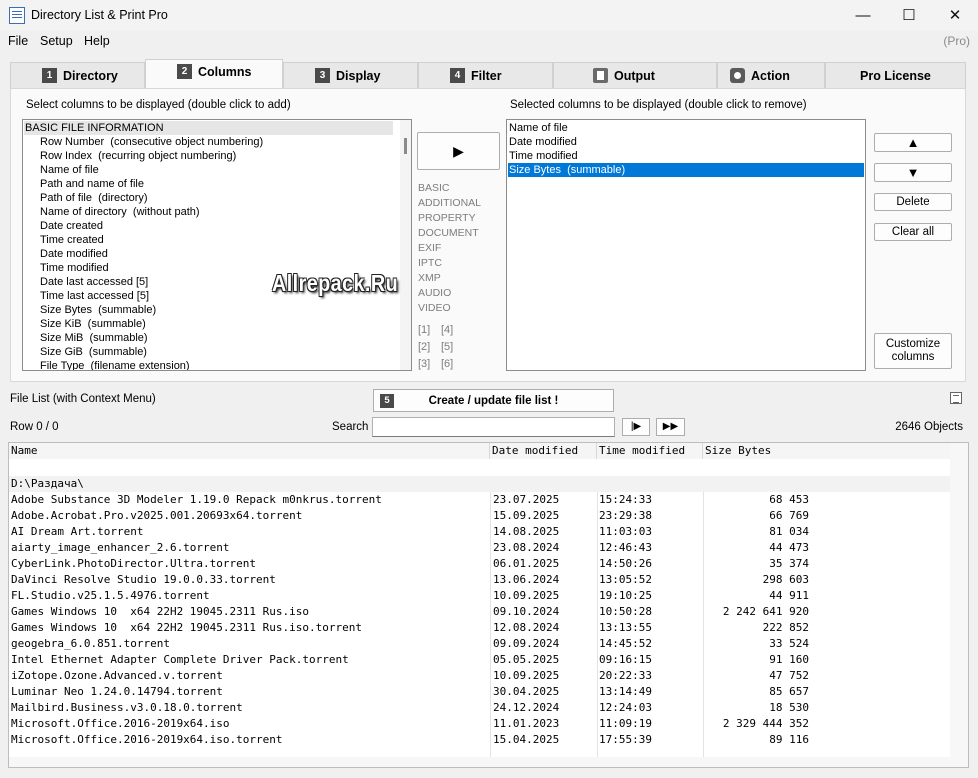  Describe the element at coordinates (94, 198) in the screenshot. I see `available-column-item: Path of file (directory)` at that location.